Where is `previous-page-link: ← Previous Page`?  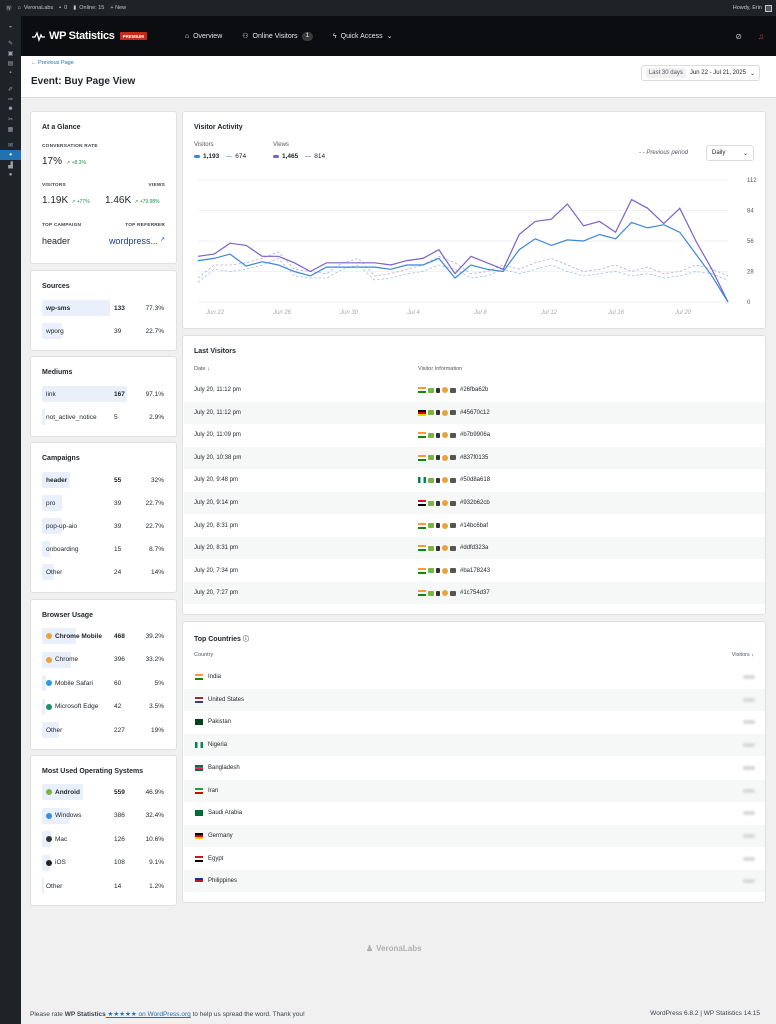 previous-page-link: ← Previous Page is located at coordinates (52, 63).